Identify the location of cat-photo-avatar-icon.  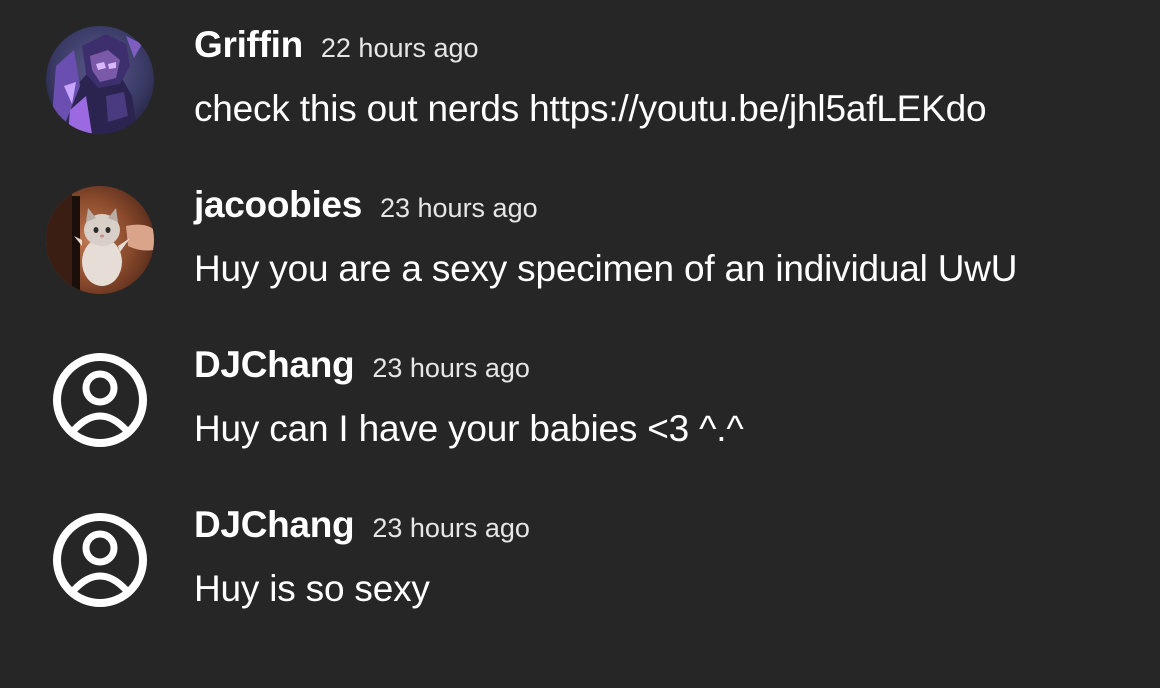
(100, 240).